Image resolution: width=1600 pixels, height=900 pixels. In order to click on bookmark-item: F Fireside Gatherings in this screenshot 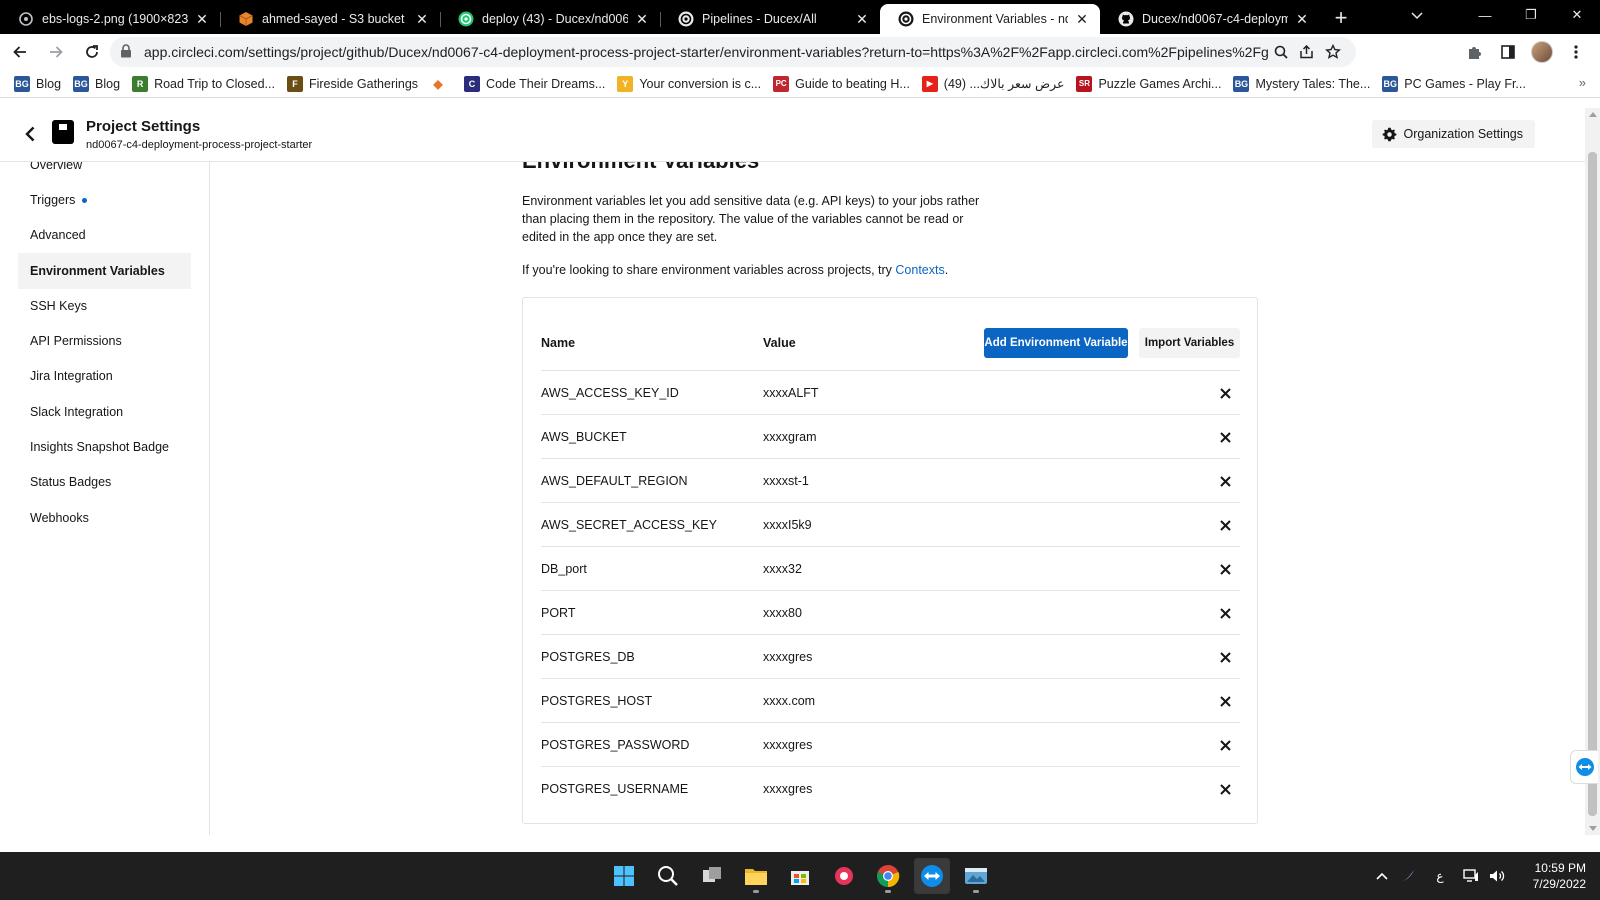, I will do `click(352, 83)`.